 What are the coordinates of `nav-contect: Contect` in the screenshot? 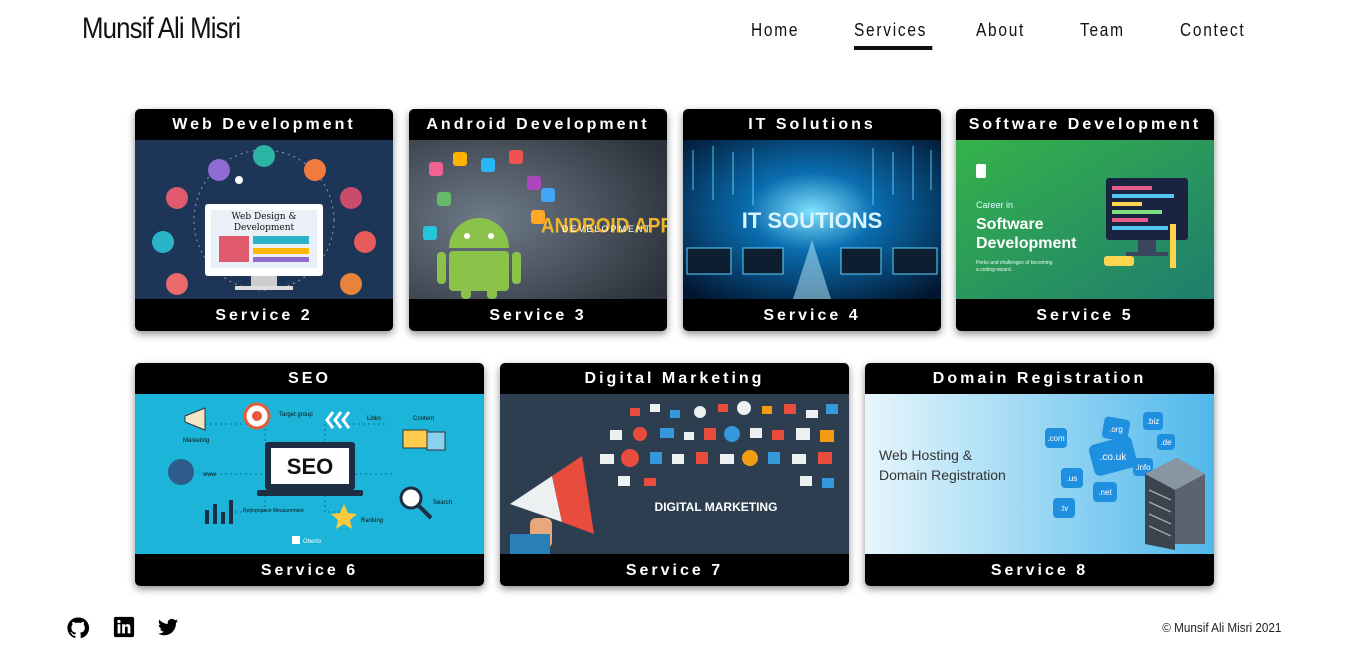 It's located at (1212, 30).